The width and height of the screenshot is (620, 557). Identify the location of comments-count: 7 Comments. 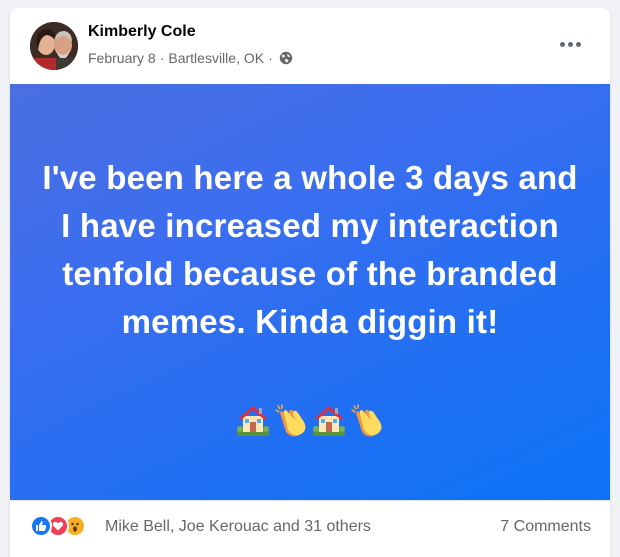
(545, 527).